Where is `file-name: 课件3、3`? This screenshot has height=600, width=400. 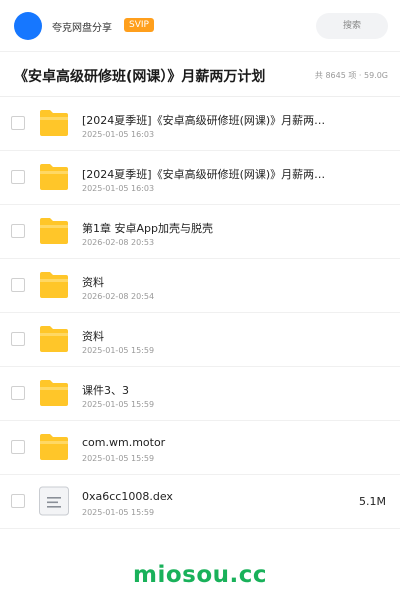 file-name: 课件3、3 is located at coordinates (207, 390).